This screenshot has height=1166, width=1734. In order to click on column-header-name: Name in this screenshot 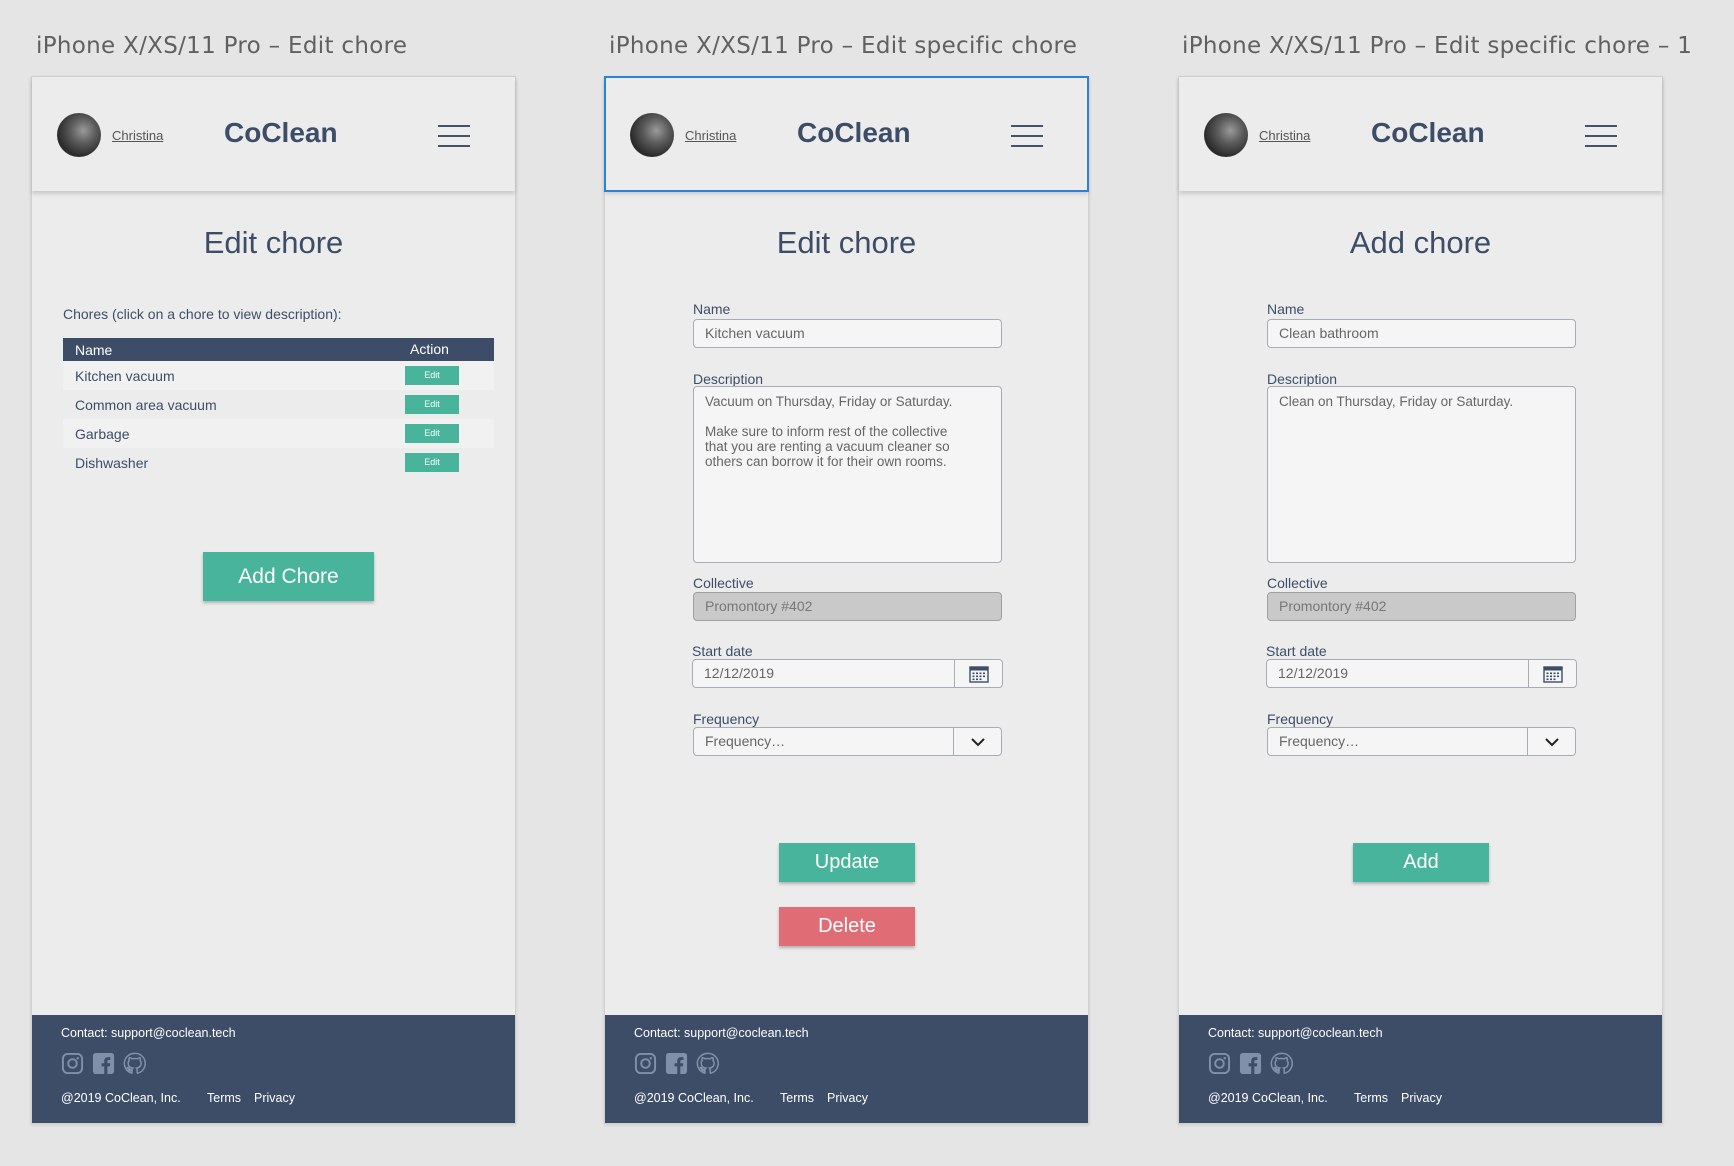, I will do `click(94, 350)`.